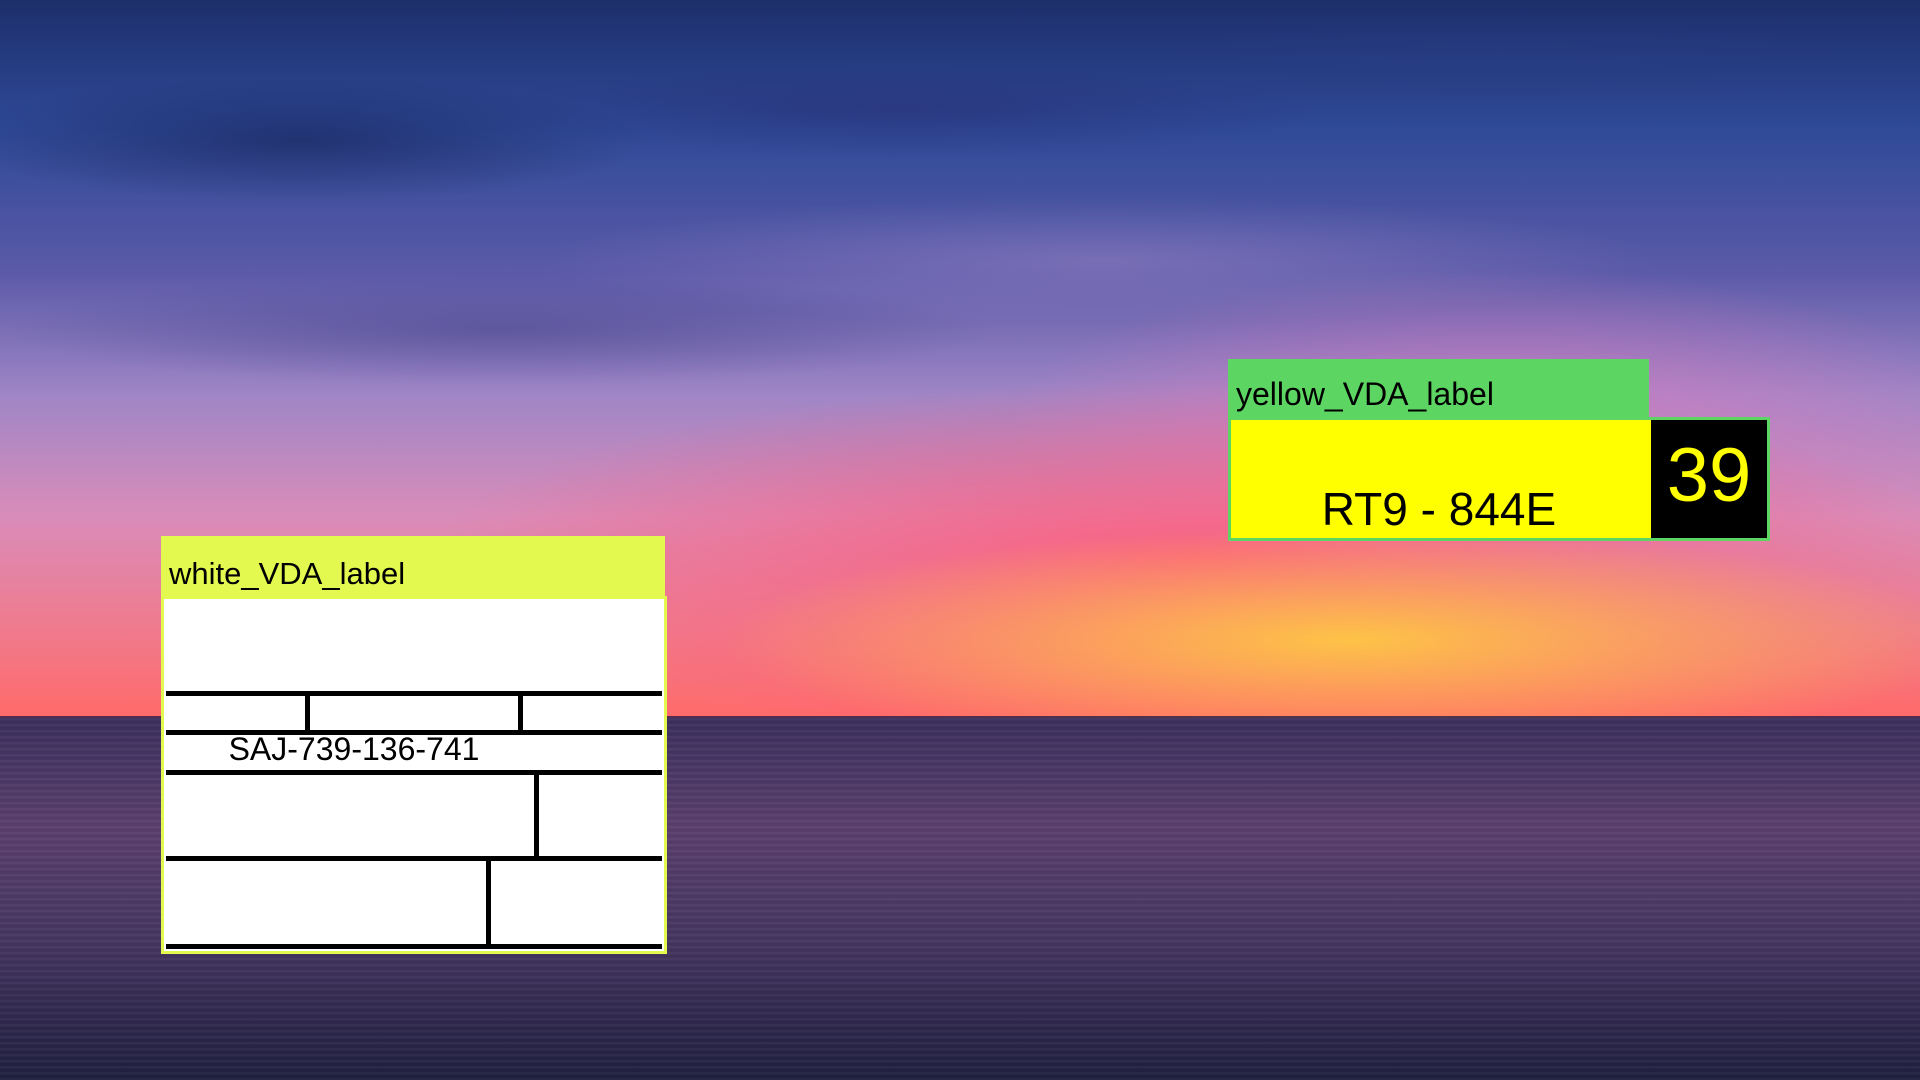 This screenshot has width=1920, height=1080. I want to click on yellow-vda-label-tag: yellow_VDA_label, so click(1438, 390).